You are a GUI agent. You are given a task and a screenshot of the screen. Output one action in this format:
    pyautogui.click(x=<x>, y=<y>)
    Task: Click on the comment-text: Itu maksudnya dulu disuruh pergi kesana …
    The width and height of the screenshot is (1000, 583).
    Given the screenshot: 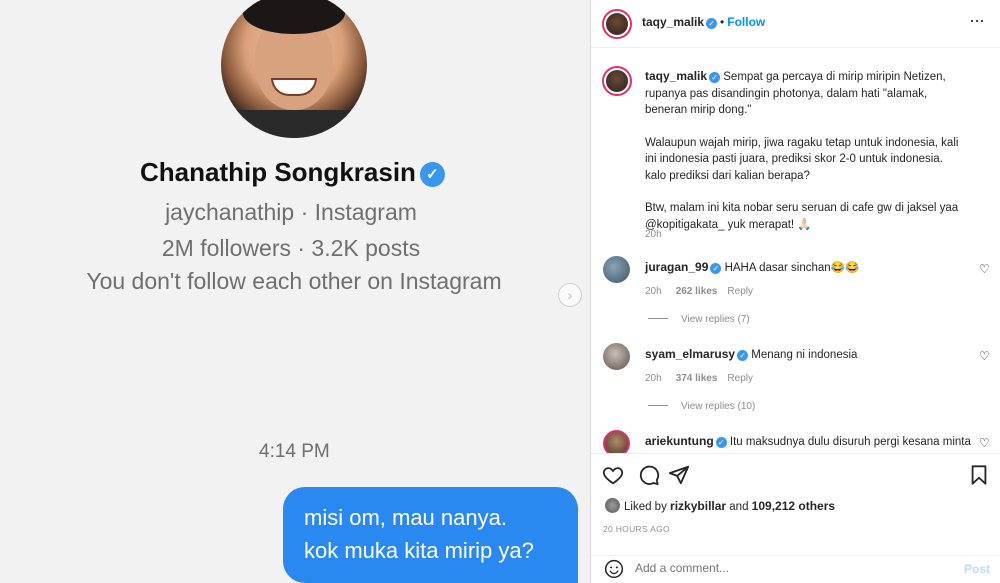 What is the action you would take?
    pyautogui.click(x=850, y=442)
    